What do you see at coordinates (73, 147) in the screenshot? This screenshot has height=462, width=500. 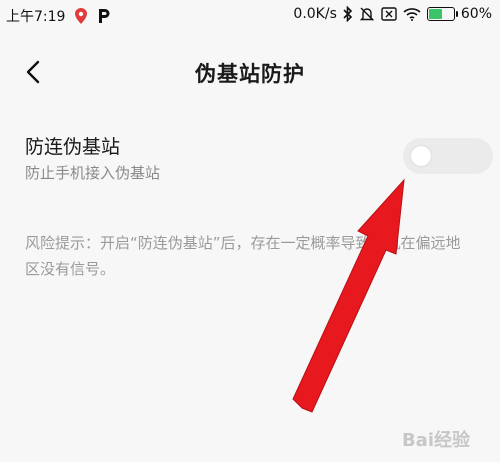 I see `setting-title: 防连伪基站` at bounding box center [73, 147].